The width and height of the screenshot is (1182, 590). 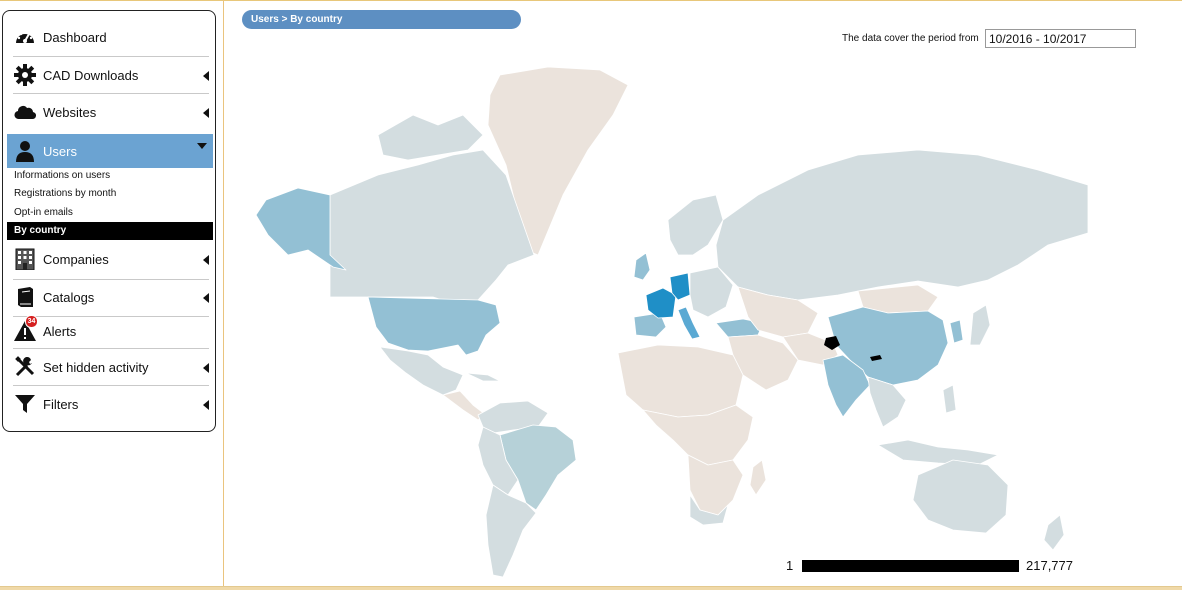 What do you see at coordinates (110, 331) in the screenshot?
I see `sidebar-item-alerts: 34 Alerts` at bounding box center [110, 331].